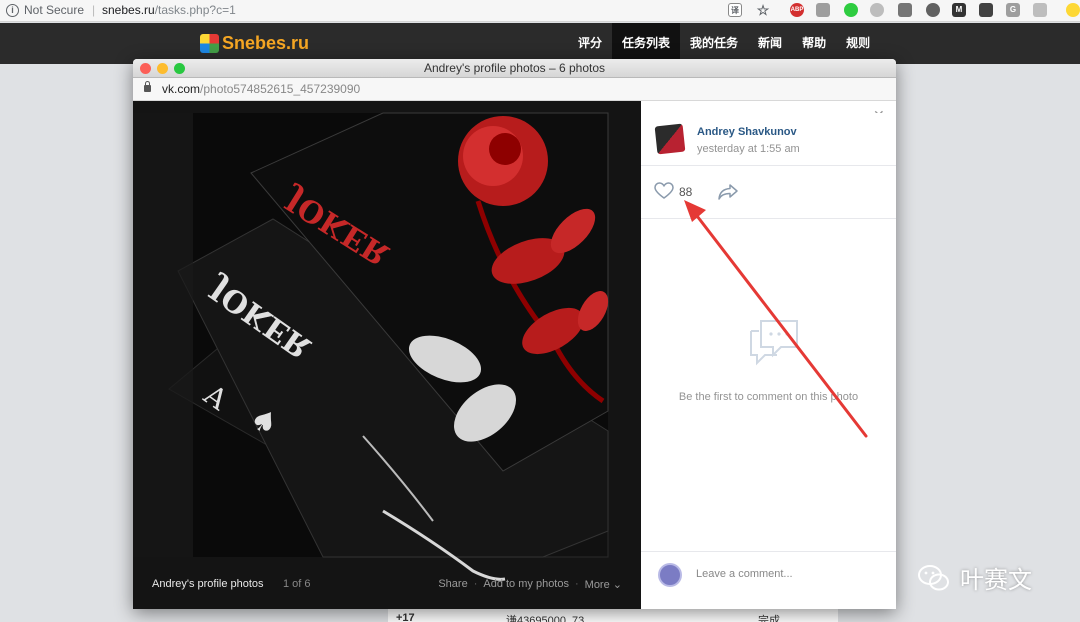 Image resolution: width=1080 pixels, height=622 pixels. I want to click on nav-item-rules: 规则, so click(858, 43).